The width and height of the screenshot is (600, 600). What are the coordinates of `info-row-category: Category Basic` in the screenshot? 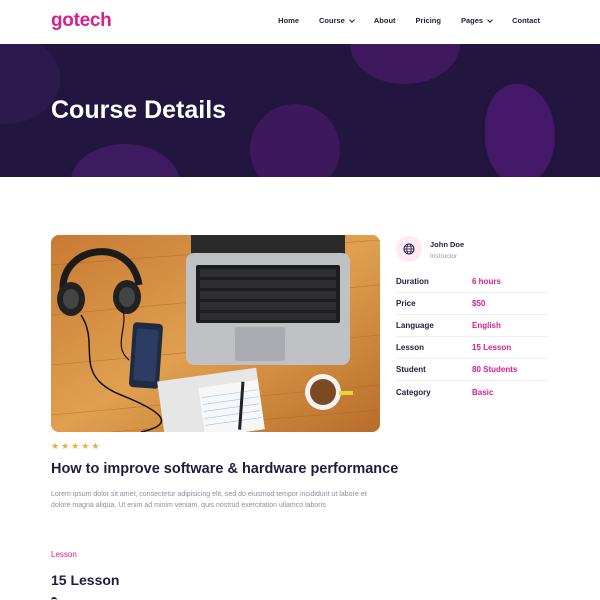 It's located at (472, 392).